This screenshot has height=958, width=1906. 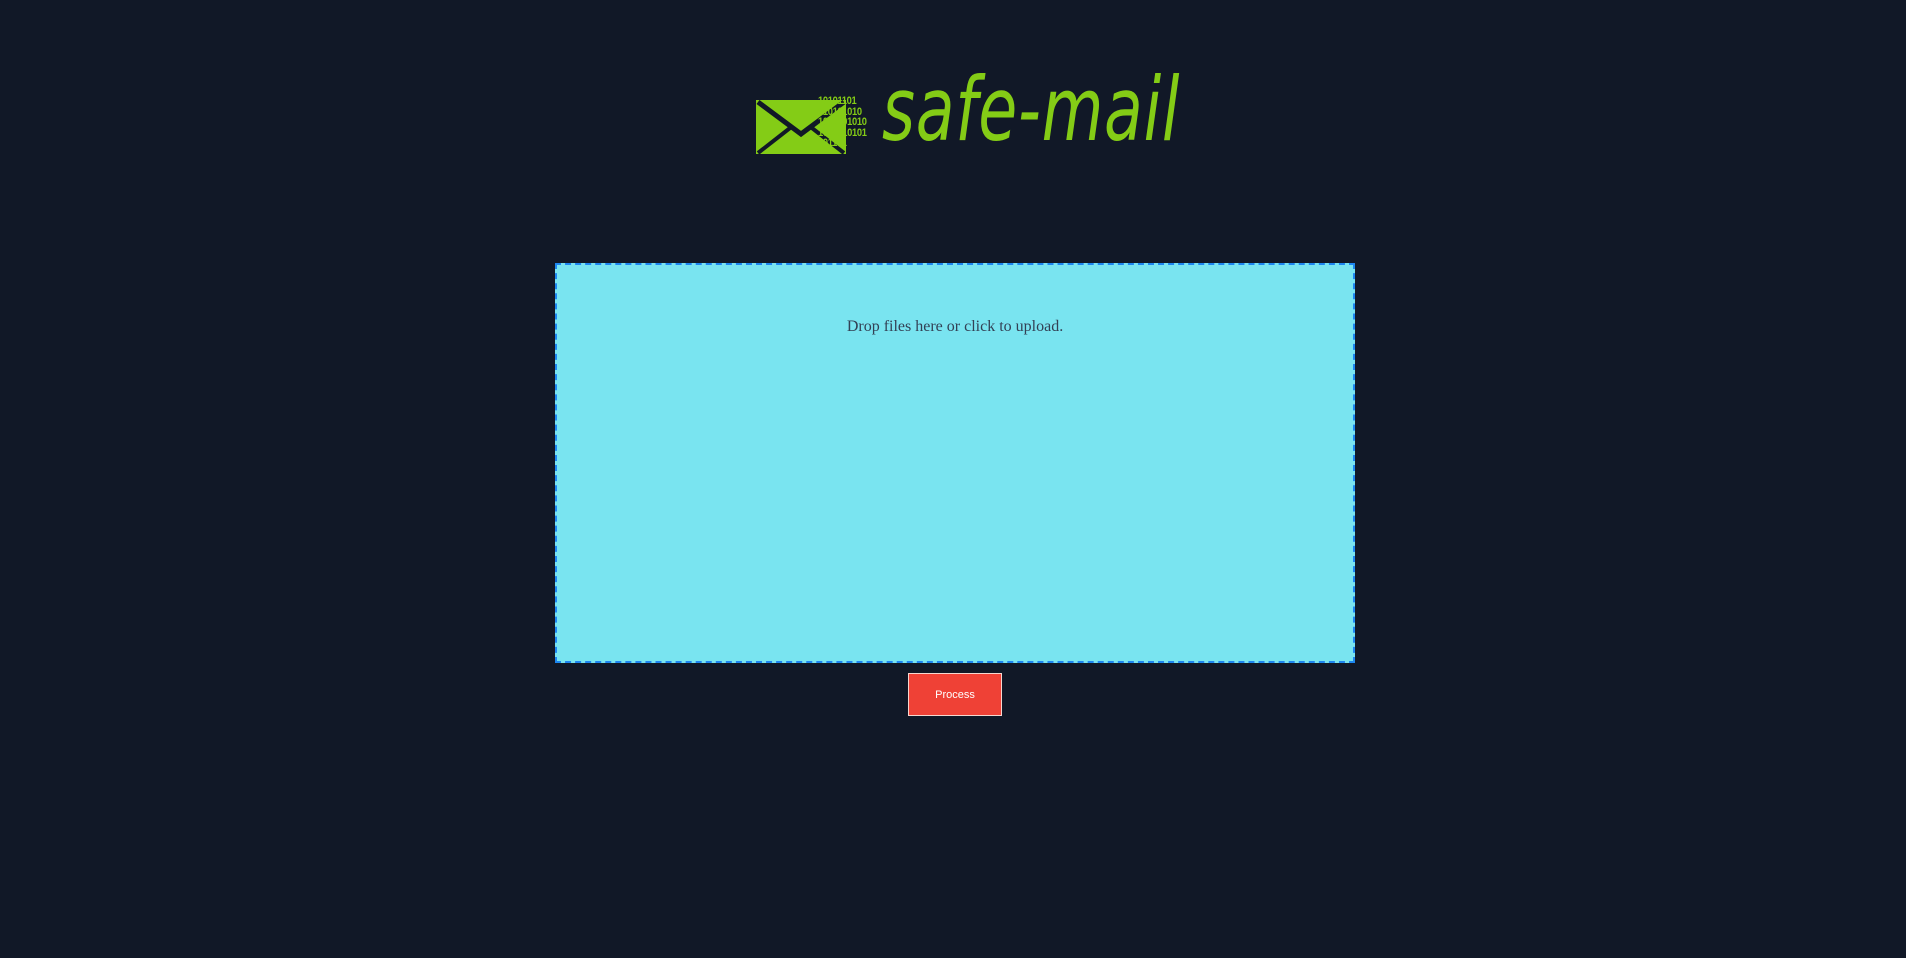 What do you see at coordinates (955, 694) in the screenshot?
I see `process-button: Process` at bounding box center [955, 694].